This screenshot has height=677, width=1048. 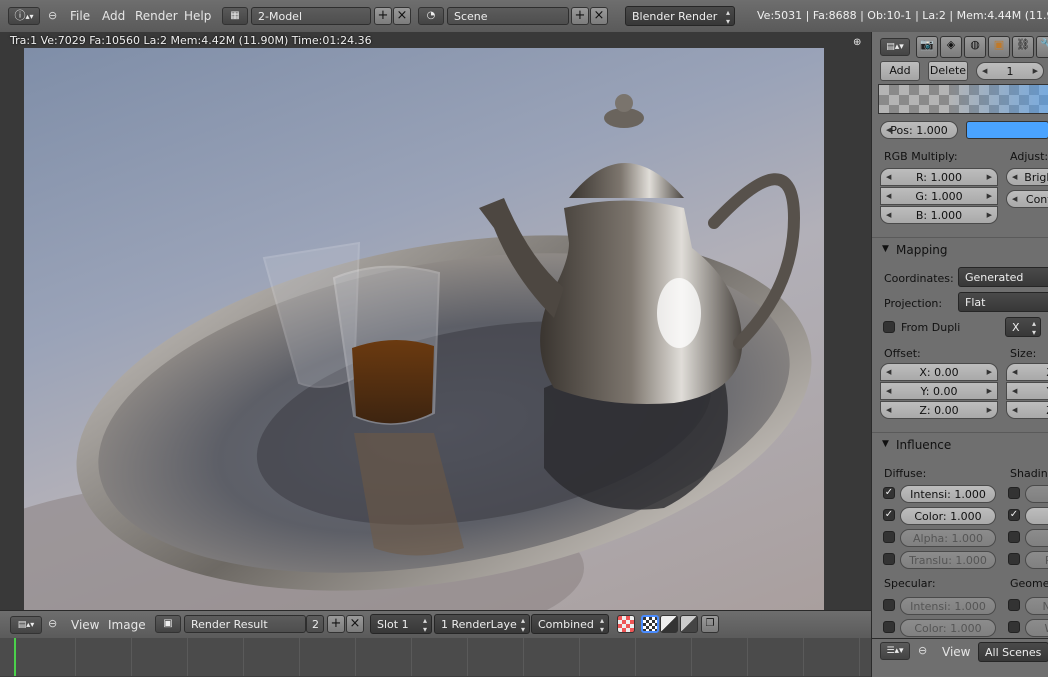 I want to click on size-x-field: ◀X, so click(x=1027, y=372).